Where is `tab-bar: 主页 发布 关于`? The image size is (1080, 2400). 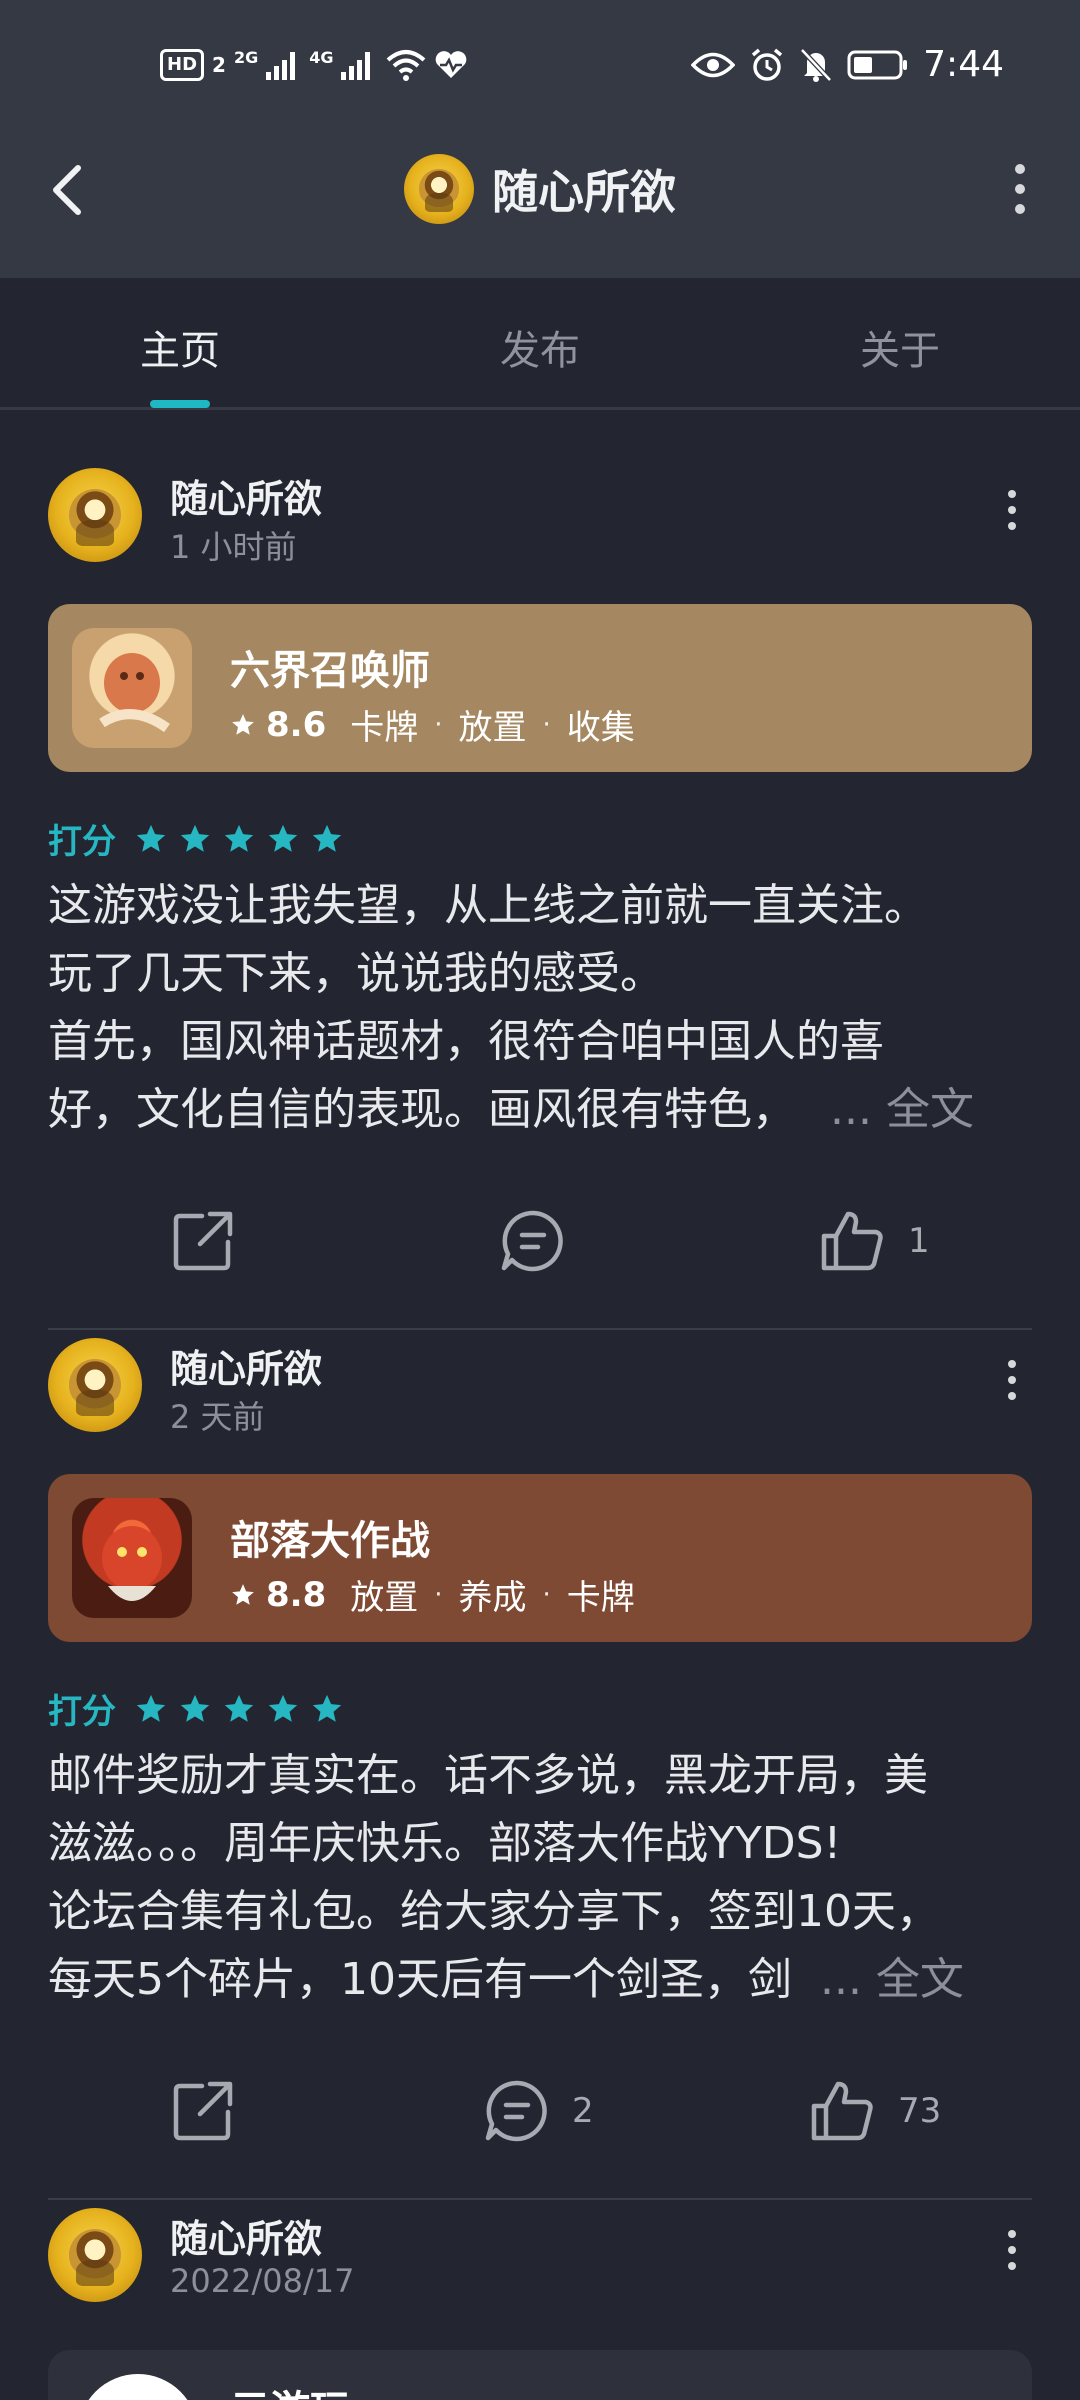 tab-bar: 主页 发布 关于 is located at coordinates (540, 344).